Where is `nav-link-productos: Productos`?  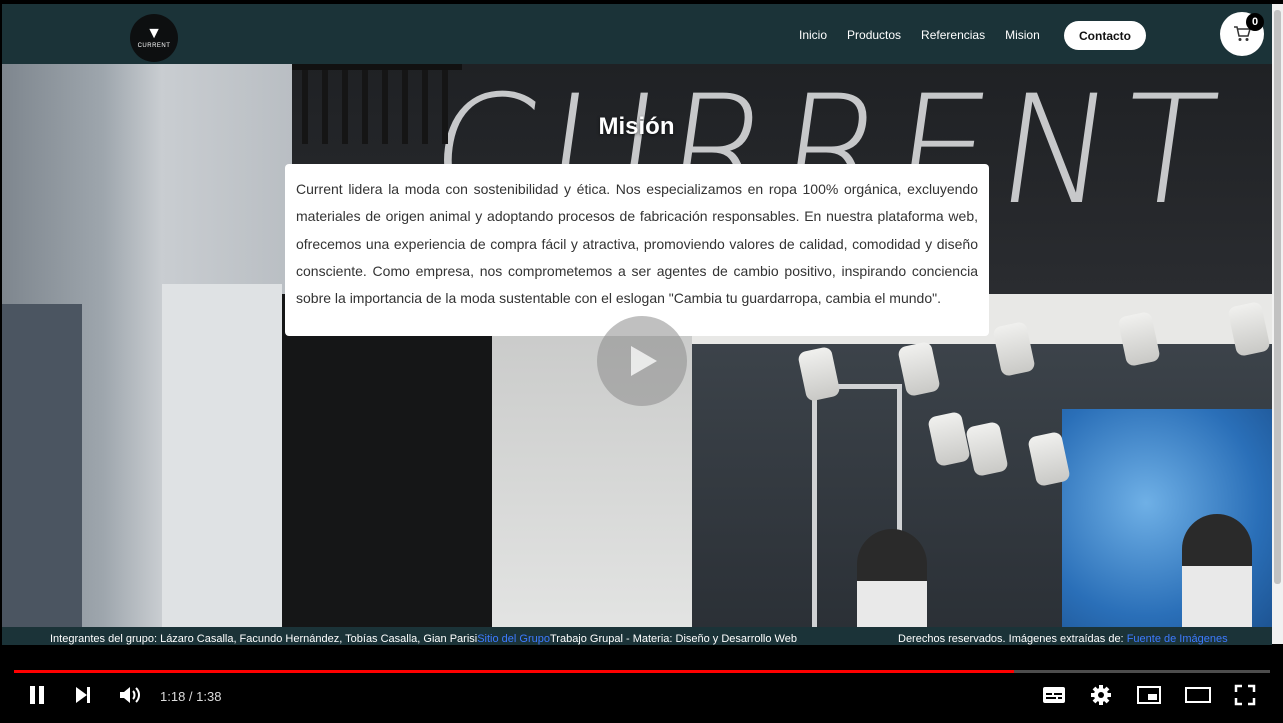 nav-link-productos: Productos is located at coordinates (874, 35).